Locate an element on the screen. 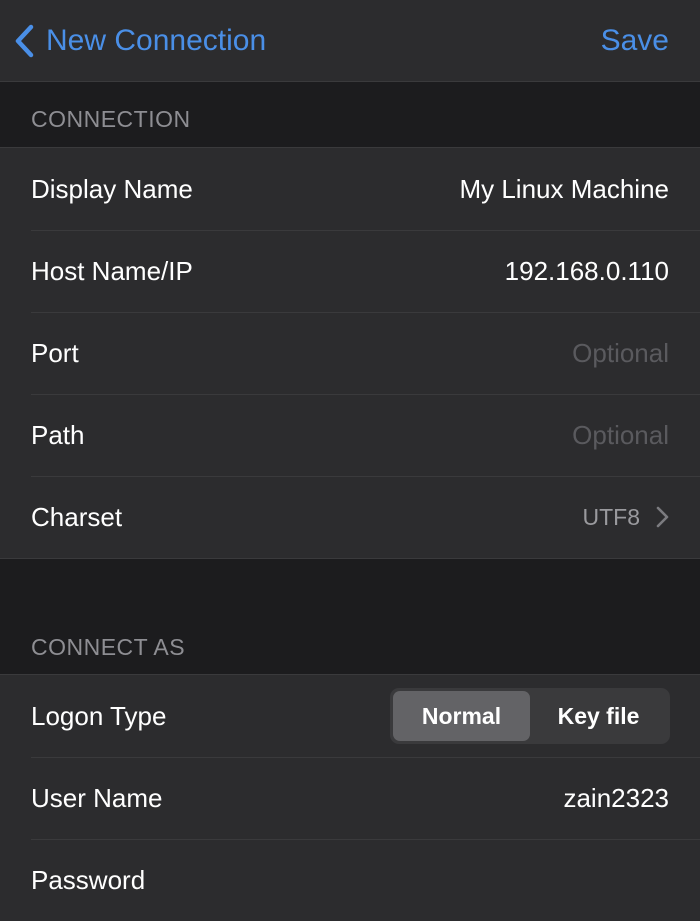 The height and width of the screenshot is (921, 700). navigation-bar: New Connection Save is located at coordinates (350, 41).